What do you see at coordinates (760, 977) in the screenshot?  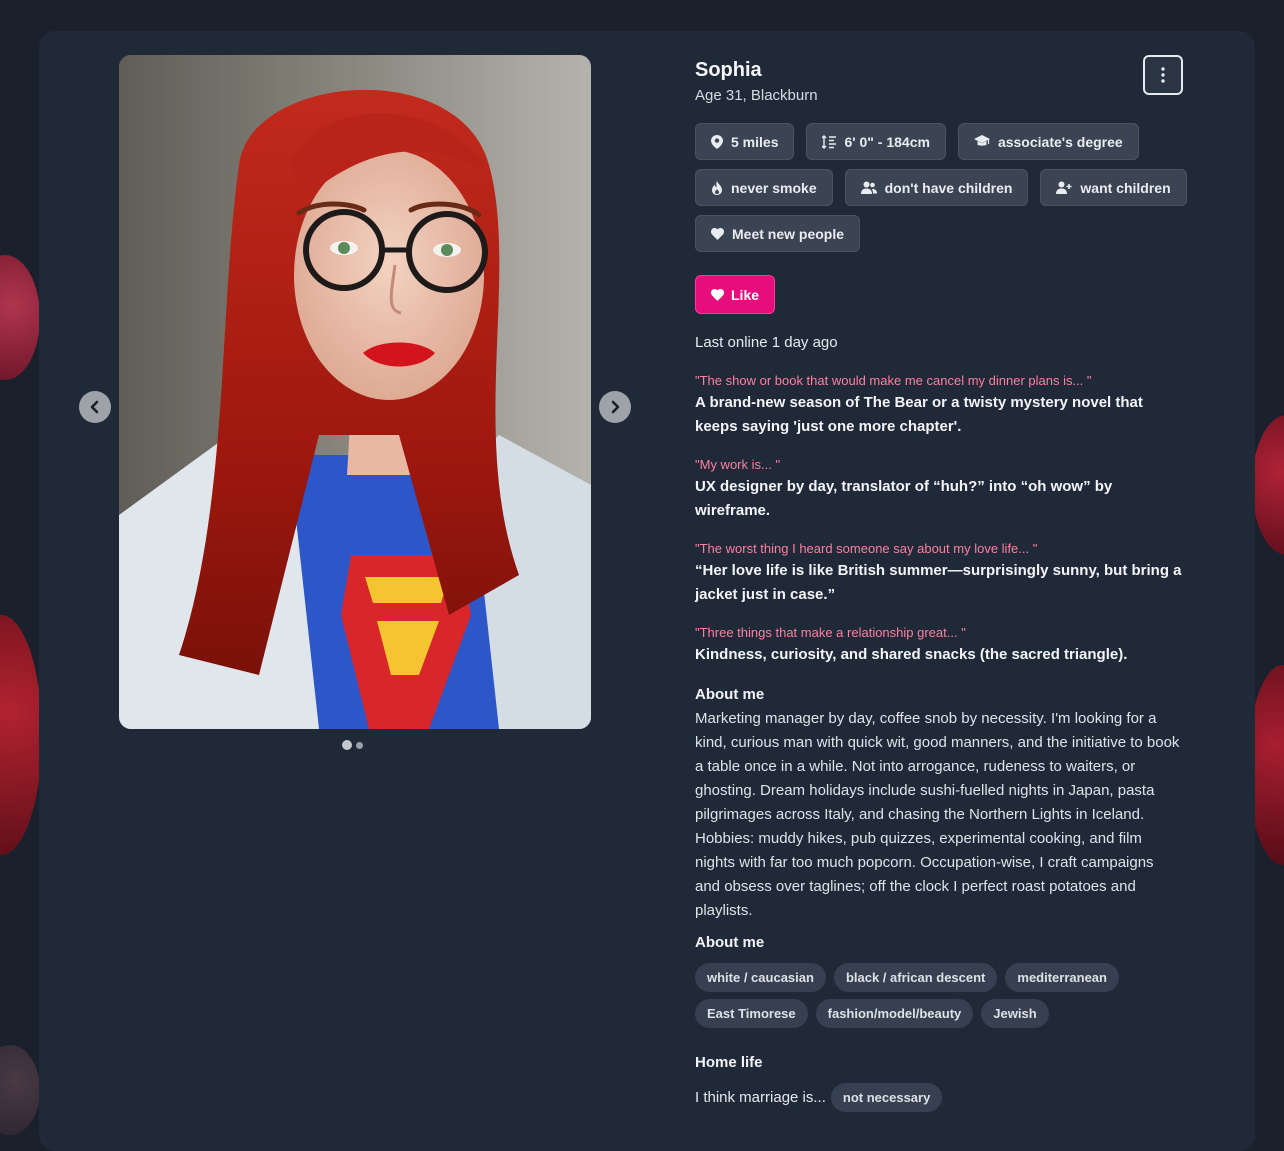 I see `tag: white / caucasian` at bounding box center [760, 977].